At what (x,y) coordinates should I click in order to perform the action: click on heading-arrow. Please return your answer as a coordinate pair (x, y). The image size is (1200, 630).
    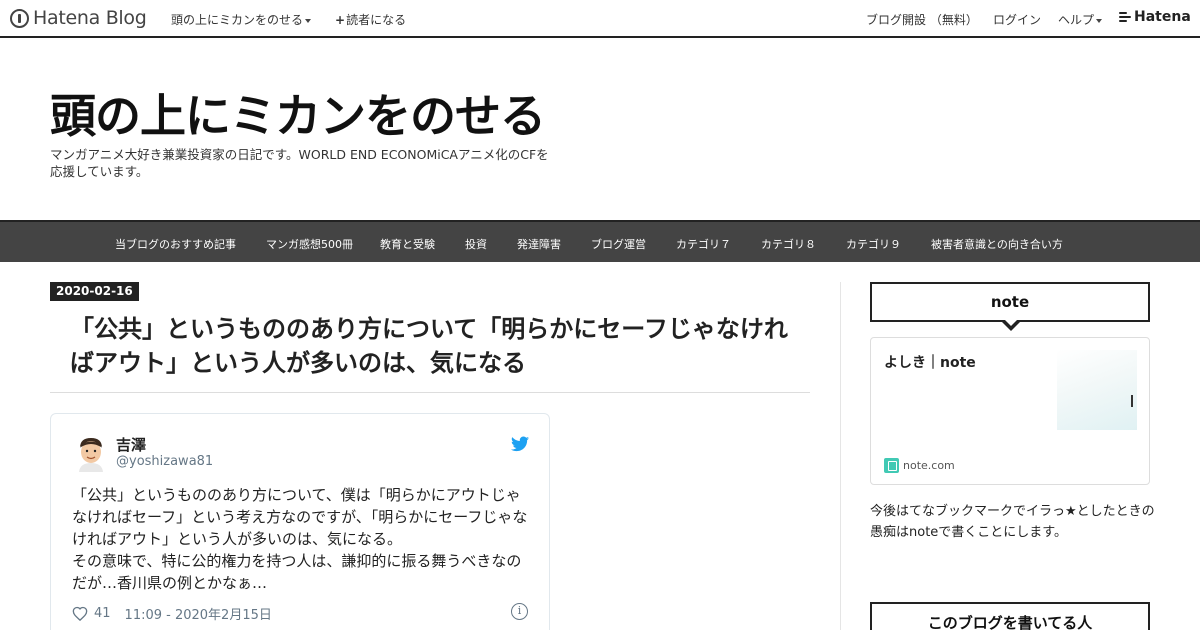
    Looking at the image, I should click on (1011, 325).